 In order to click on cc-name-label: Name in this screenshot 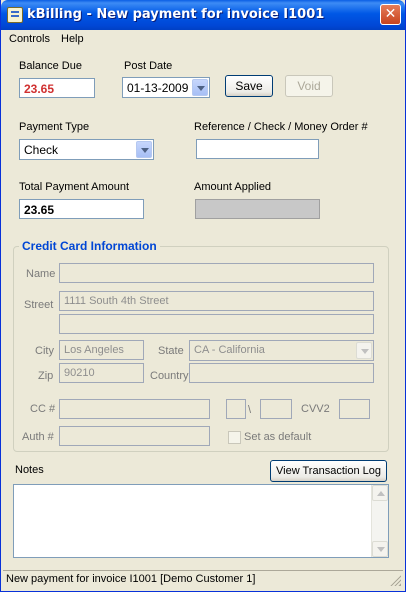, I will do `click(41, 274)`.